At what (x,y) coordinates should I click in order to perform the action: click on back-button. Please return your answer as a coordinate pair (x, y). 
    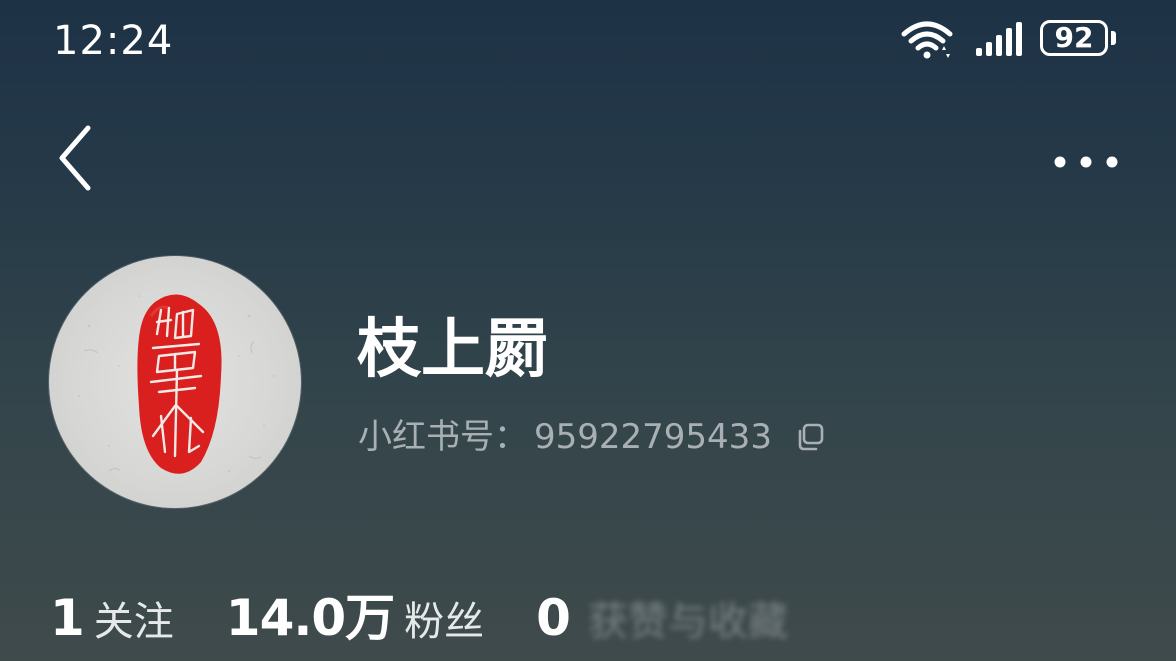
    Looking at the image, I should click on (76, 158).